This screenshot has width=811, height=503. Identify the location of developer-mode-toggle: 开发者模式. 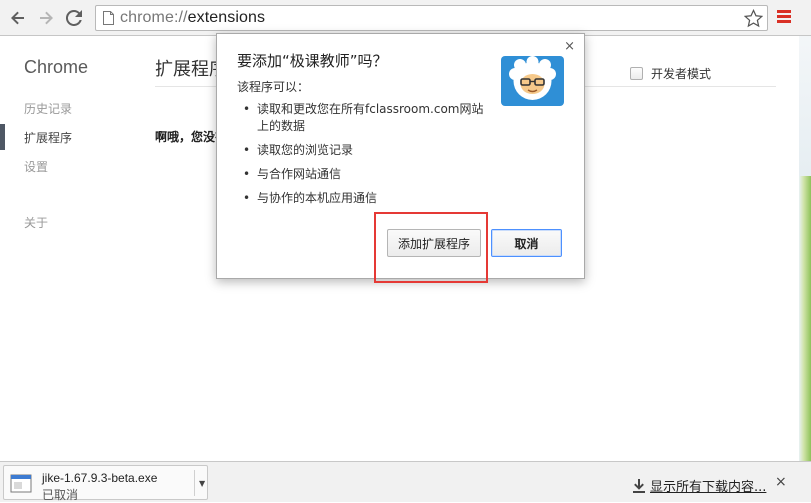
(670, 73).